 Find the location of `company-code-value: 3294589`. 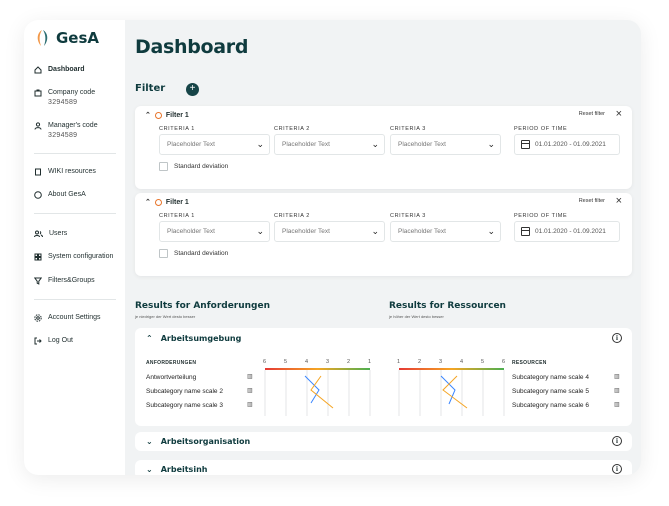

company-code-value: 3294589 is located at coordinates (63, 102).